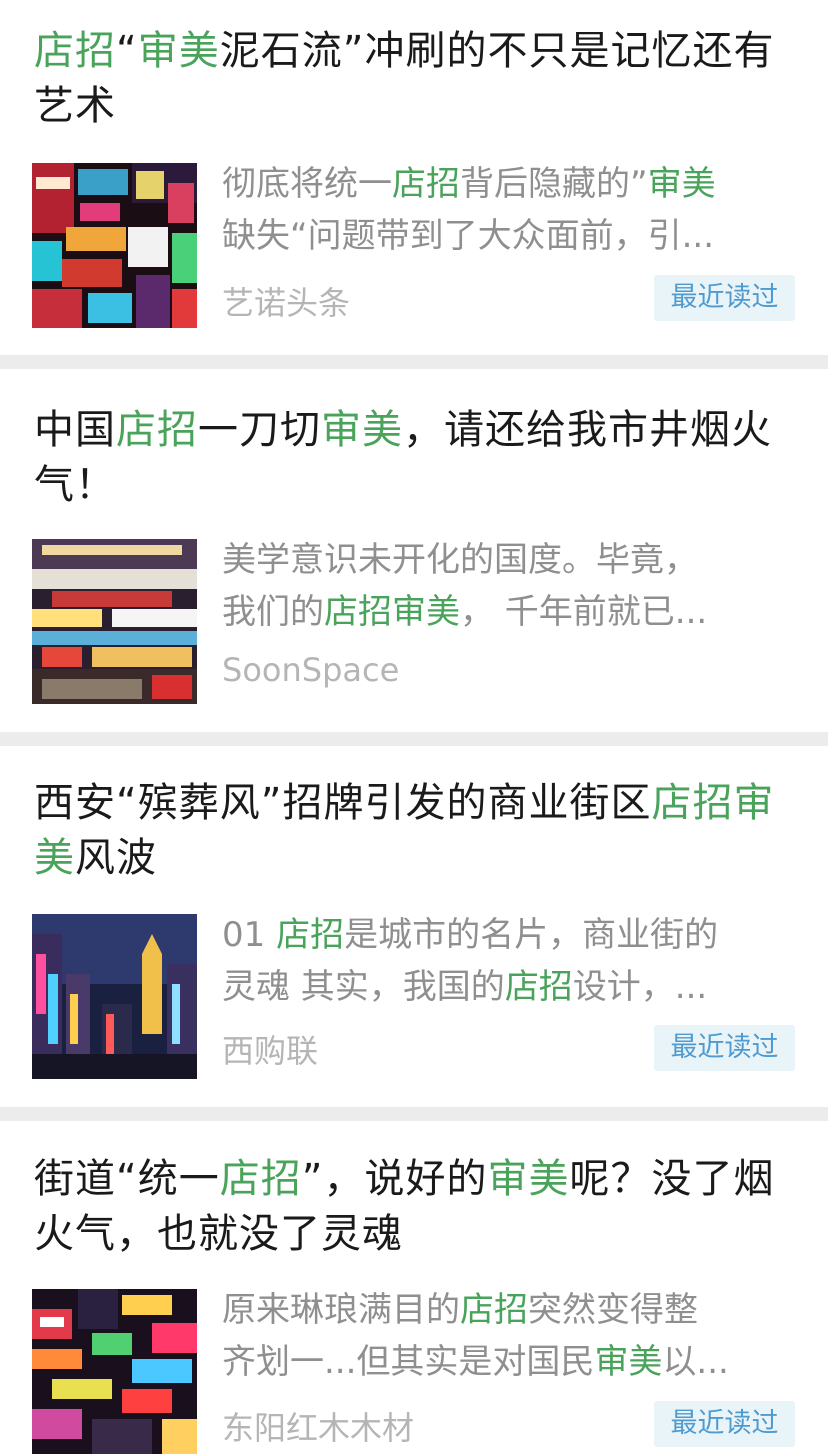  Describe the element at coordinates (460, 560) in the screenshot. I see `text-segment: 美学意识未开化的国度。毕竟，` at that location.